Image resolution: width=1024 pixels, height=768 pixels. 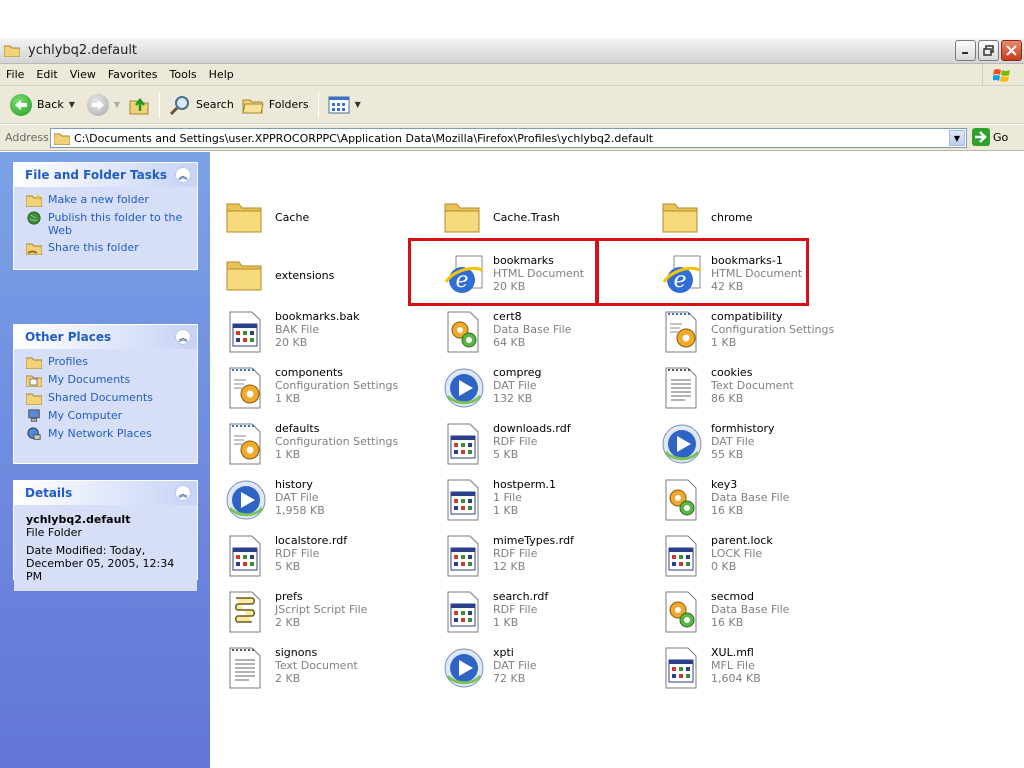 What do you see at coordinates (957, 138) in the screenshot?
I see `address-dropdown-icon: ▼` at bounding box center [957, 138].